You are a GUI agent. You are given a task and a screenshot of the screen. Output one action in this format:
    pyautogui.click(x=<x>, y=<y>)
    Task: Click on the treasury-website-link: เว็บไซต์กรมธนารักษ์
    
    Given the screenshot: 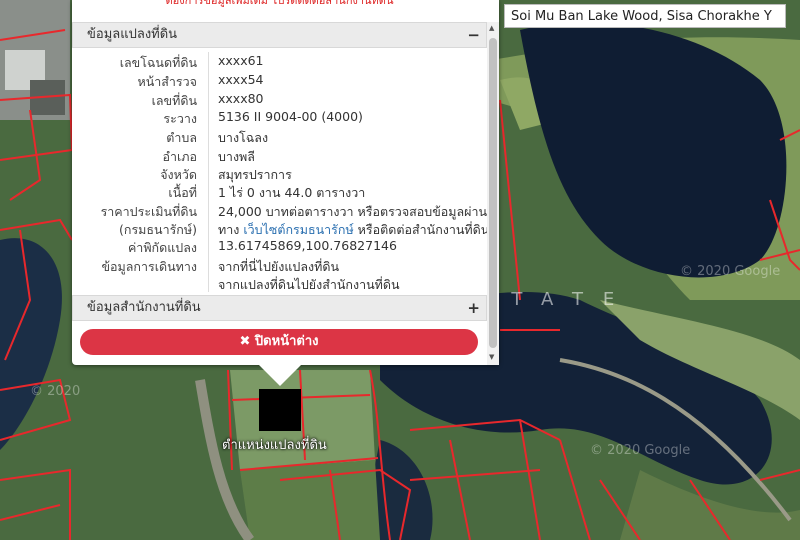 What is the action you would take?
    pyautogui.click(x=298, y=229)
    